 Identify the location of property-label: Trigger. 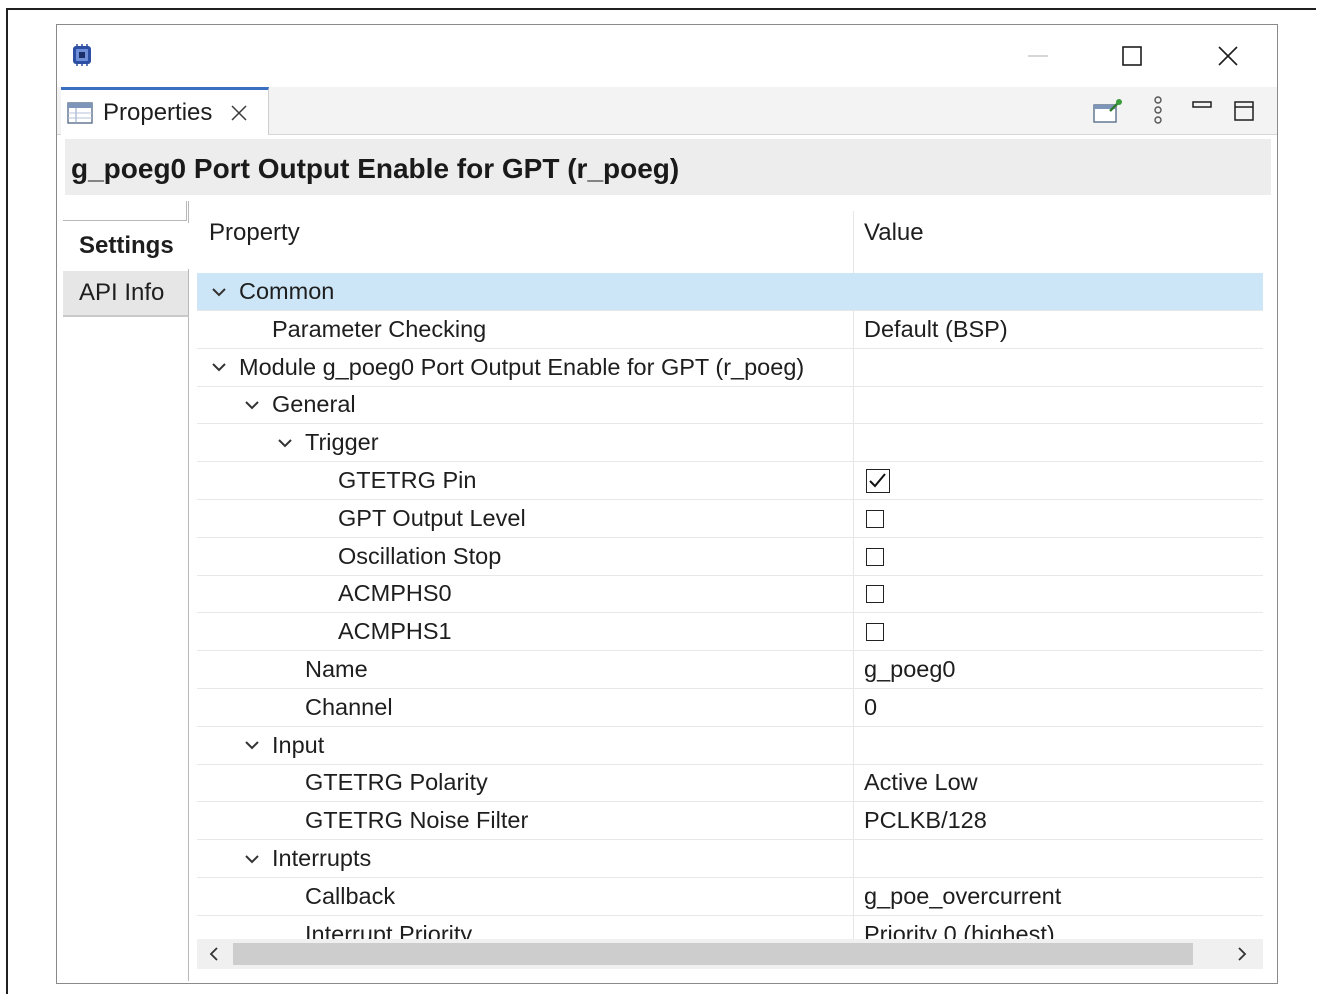
(342, 442).